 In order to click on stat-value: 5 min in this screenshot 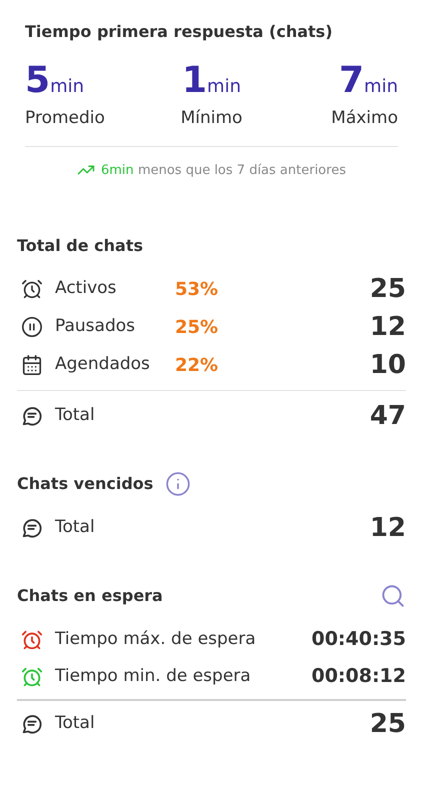, I will do `click(54, 82)`.